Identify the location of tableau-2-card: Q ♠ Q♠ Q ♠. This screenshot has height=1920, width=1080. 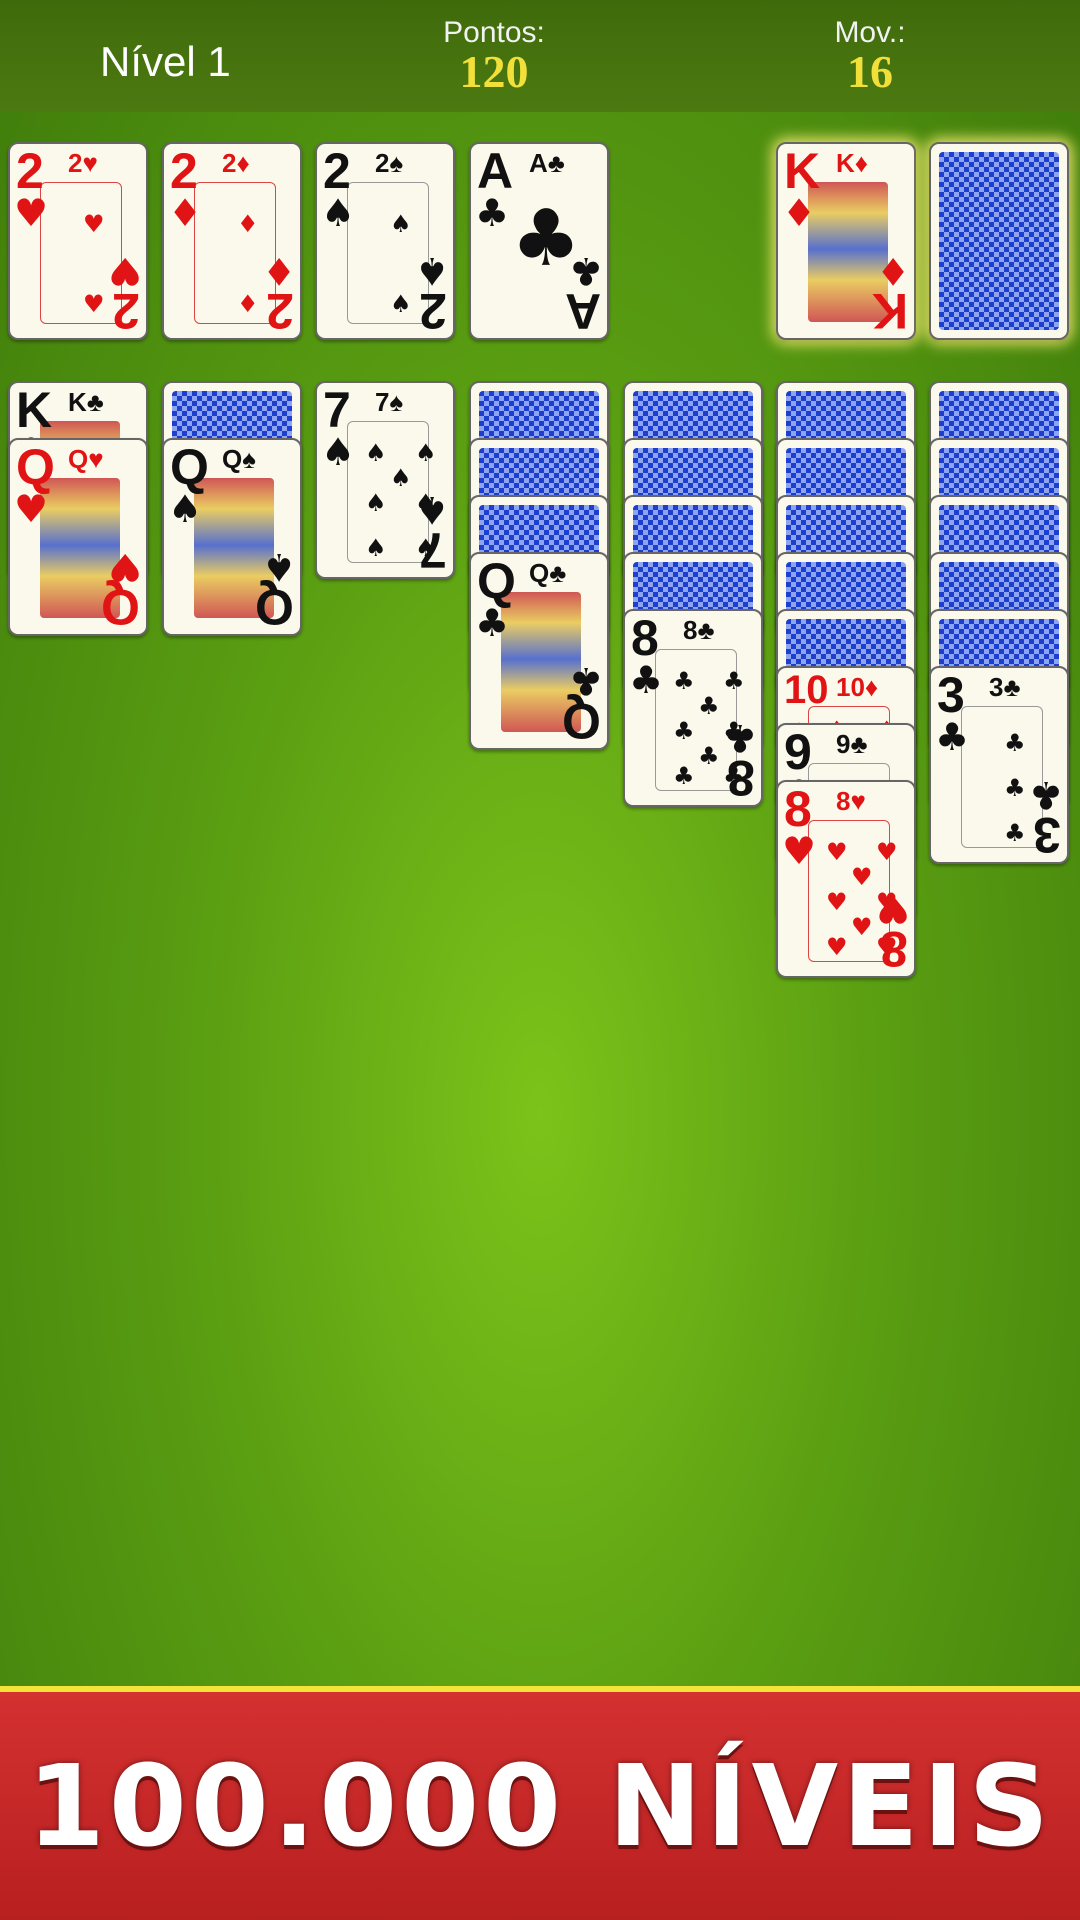
(232, 537).